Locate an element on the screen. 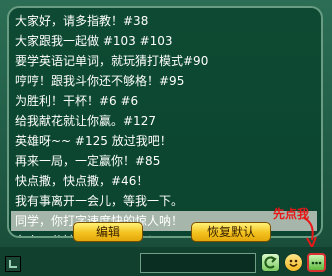 Image resolution: width=332 pixels, height=276 pixels. phrase-item: 快点撒，快点撒，#46！ is located at coordinates (164, 181).